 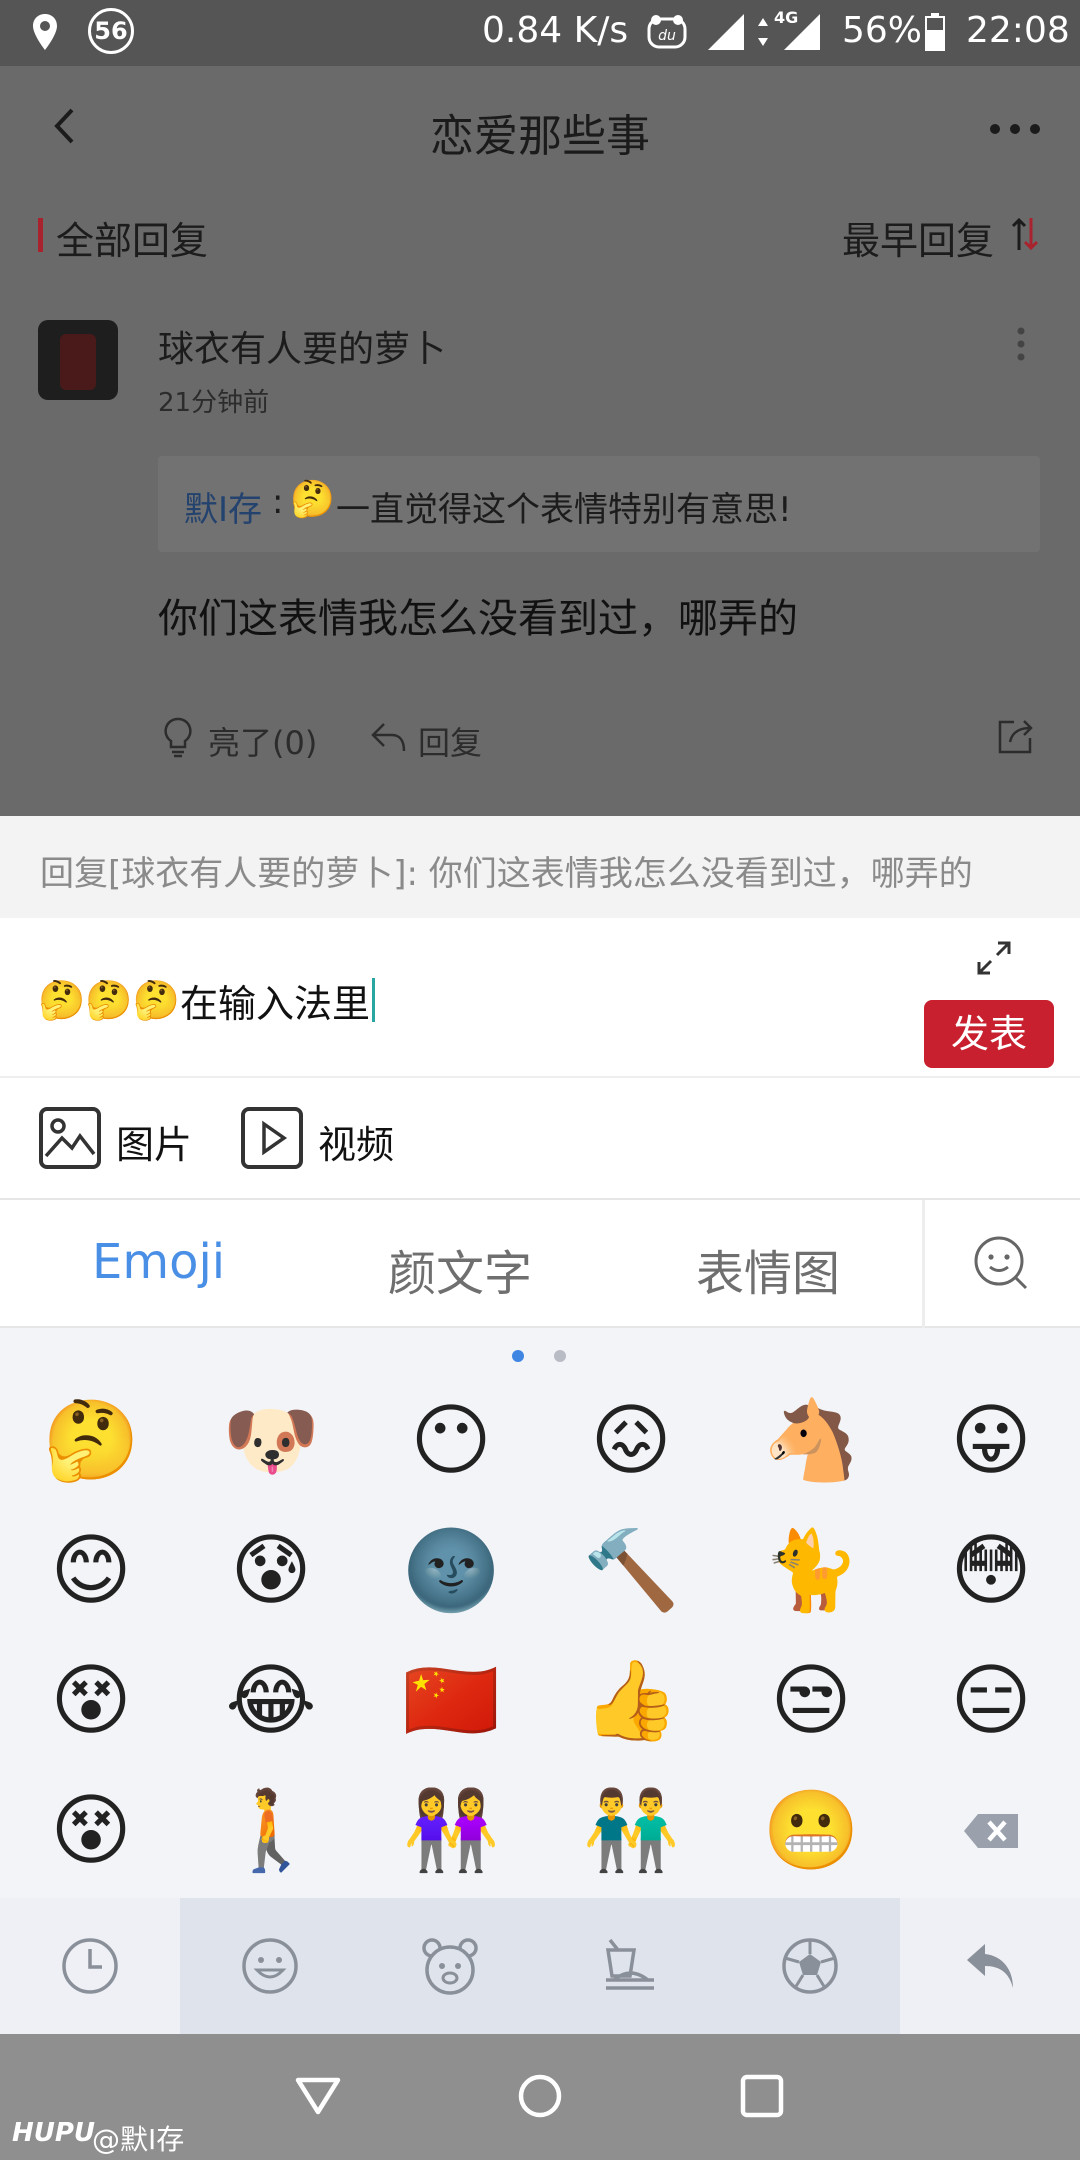 What do you see at coordinates (178, 737) in the screenshot?
I see `lightbulb-icon` at bounding box center [178, 737].